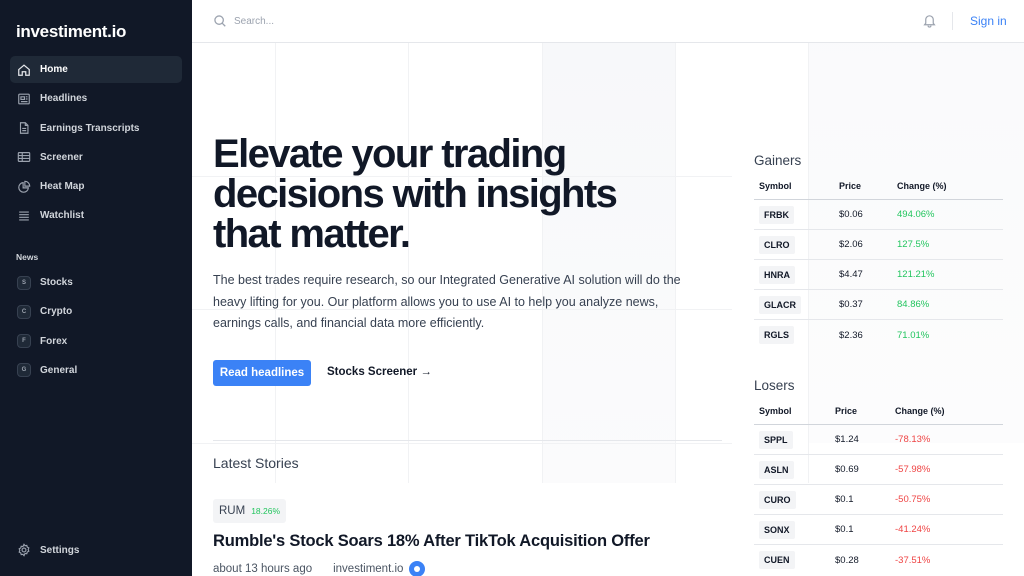  What do you see at coordinates (24, 550) in the screenshot?
I see `gear-icon` at bounding box center [24, 550].